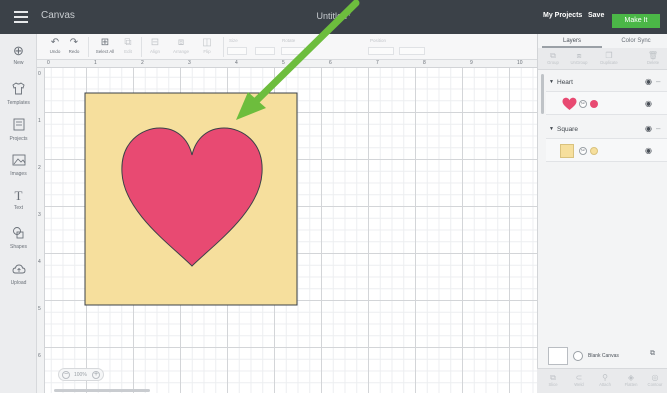  I want to click on weld-button: ⊂ Weld, so click(579, 380).